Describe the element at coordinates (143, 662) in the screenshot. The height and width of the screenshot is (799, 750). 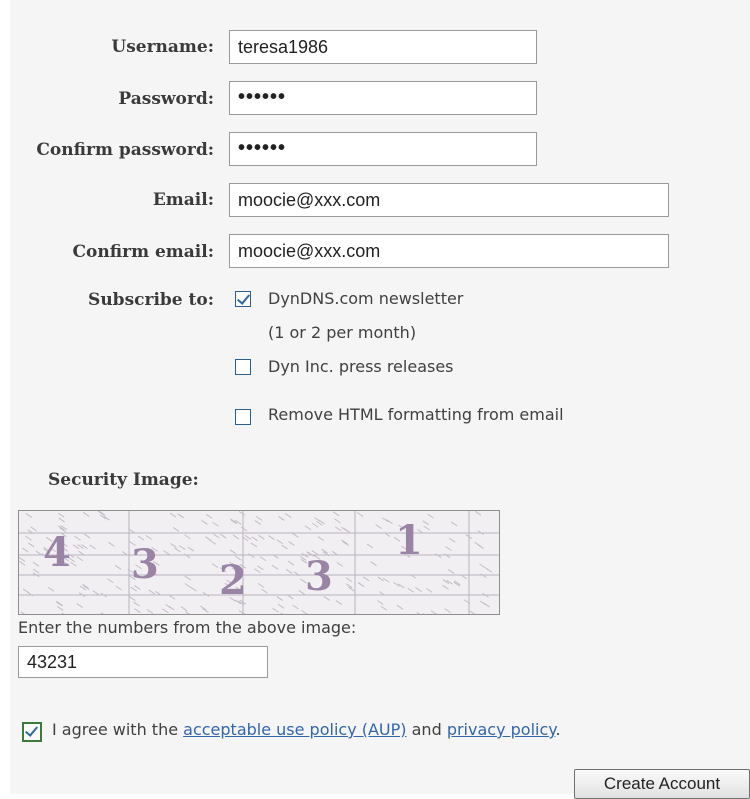
I see `captcha-input: 43231` at that location.